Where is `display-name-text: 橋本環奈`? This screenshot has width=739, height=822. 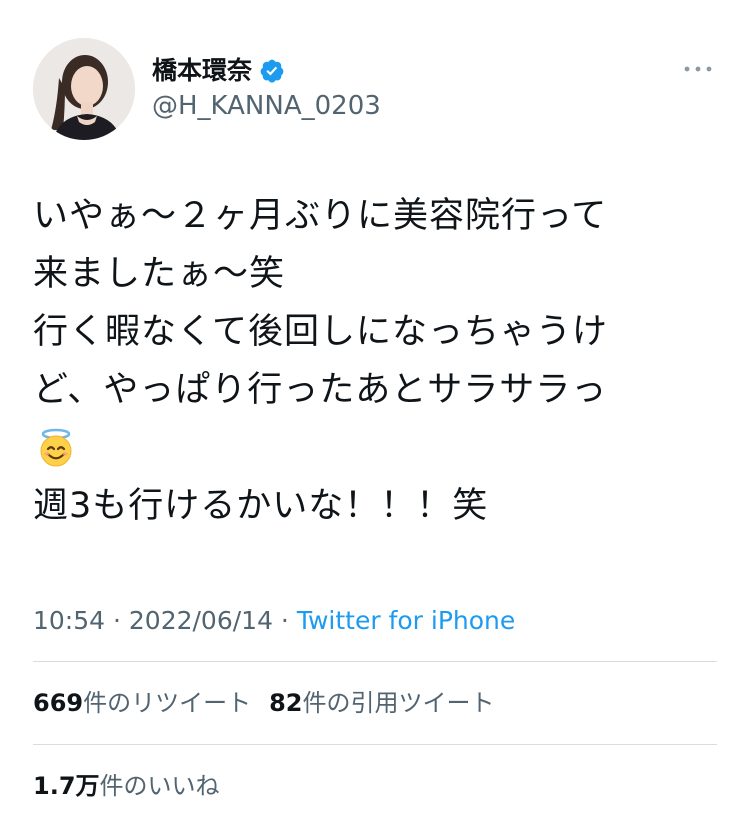 display-name-text: 橋本環奈 is located at coordinates (202, 70).